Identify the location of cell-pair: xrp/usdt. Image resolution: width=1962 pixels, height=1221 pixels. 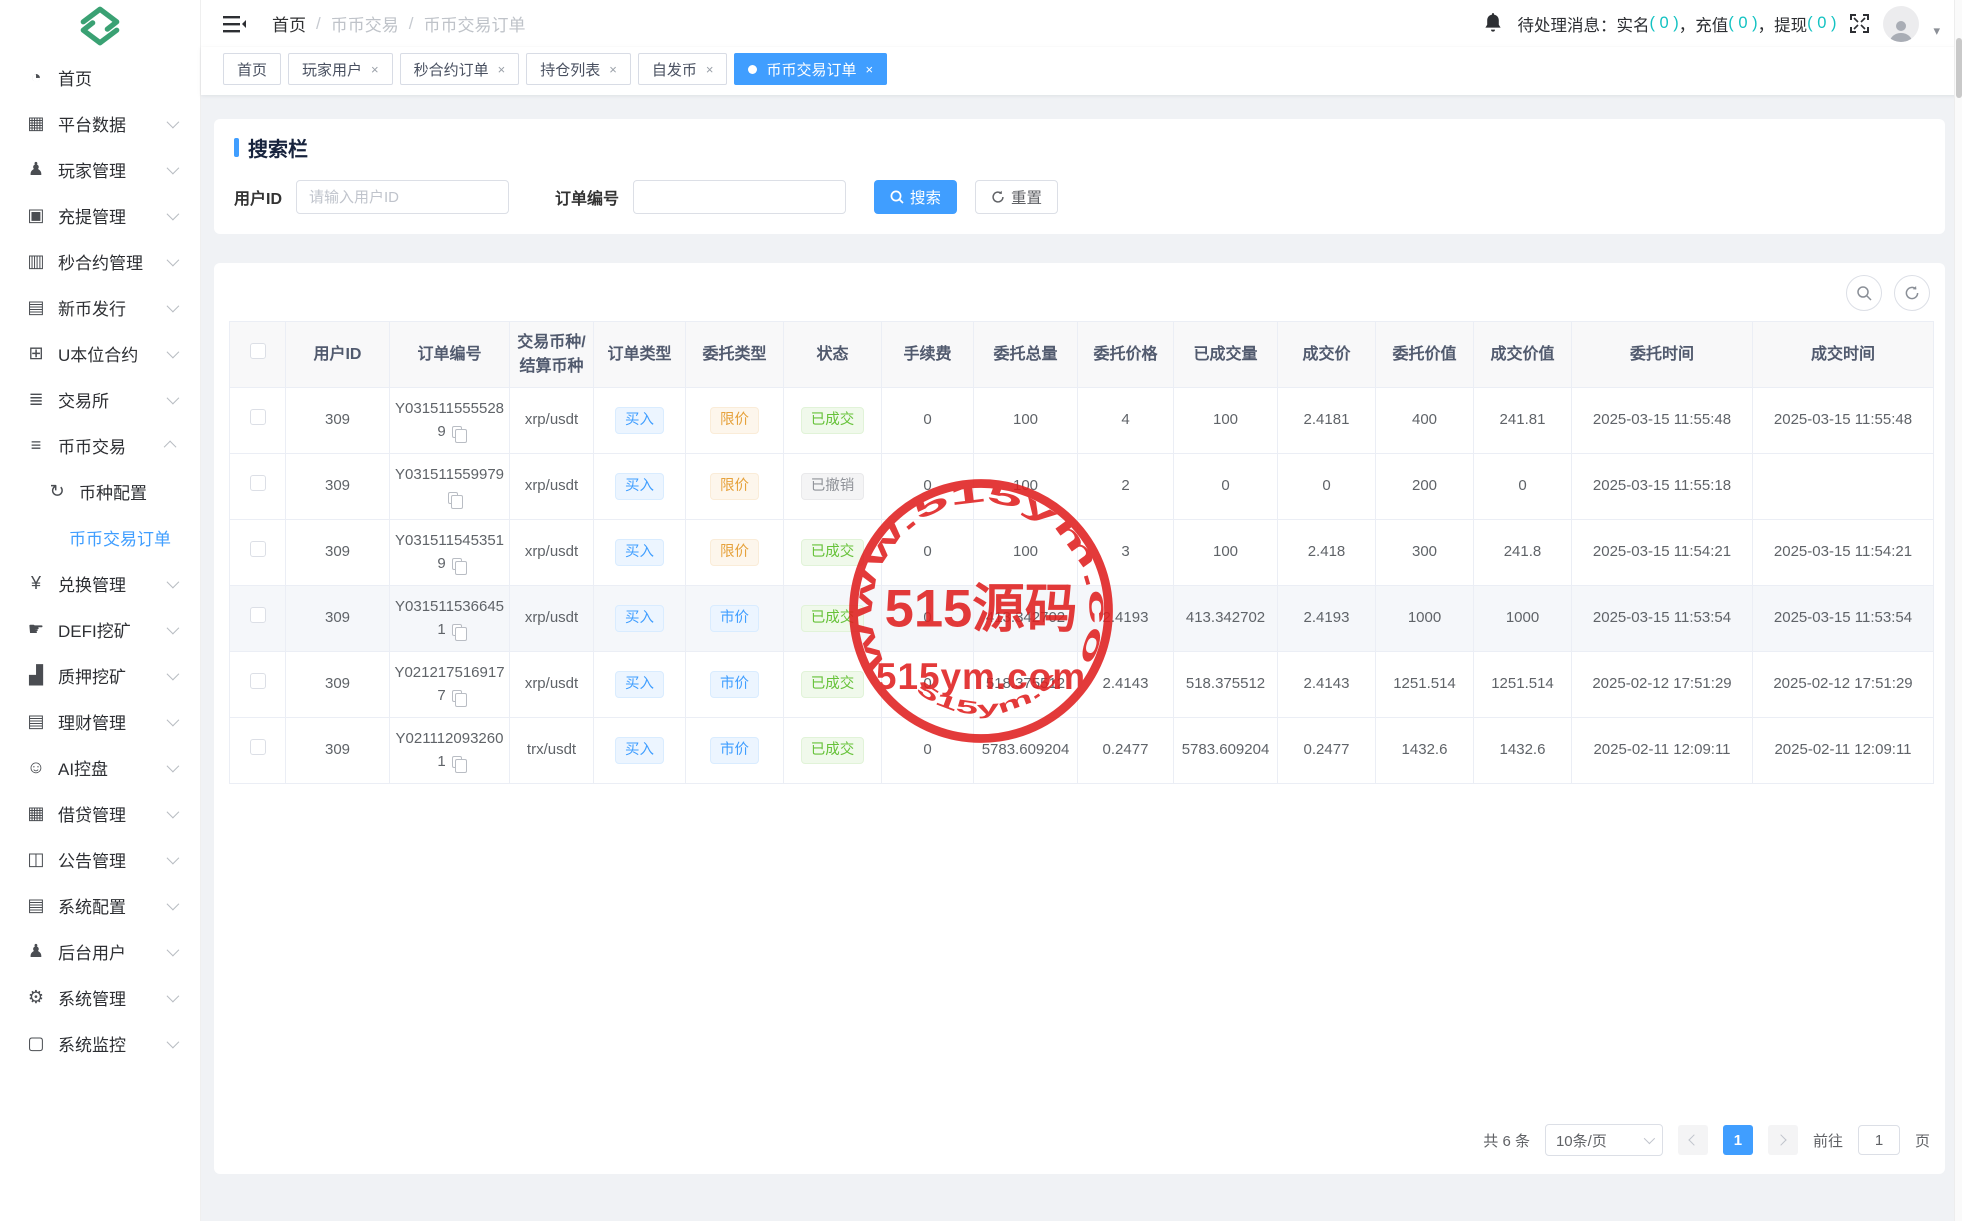
(551, 420).